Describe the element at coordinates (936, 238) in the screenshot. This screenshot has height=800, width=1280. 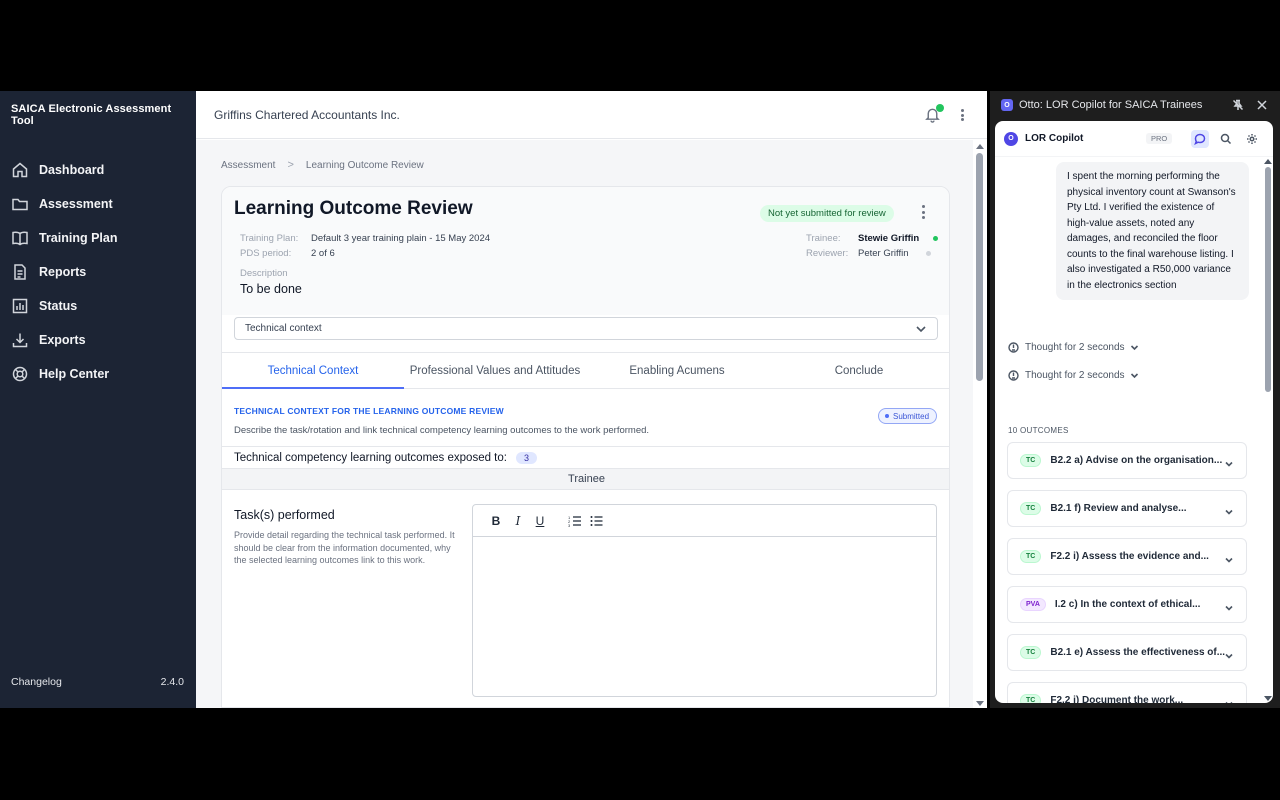
I see `trainee-online-dot` at that location.